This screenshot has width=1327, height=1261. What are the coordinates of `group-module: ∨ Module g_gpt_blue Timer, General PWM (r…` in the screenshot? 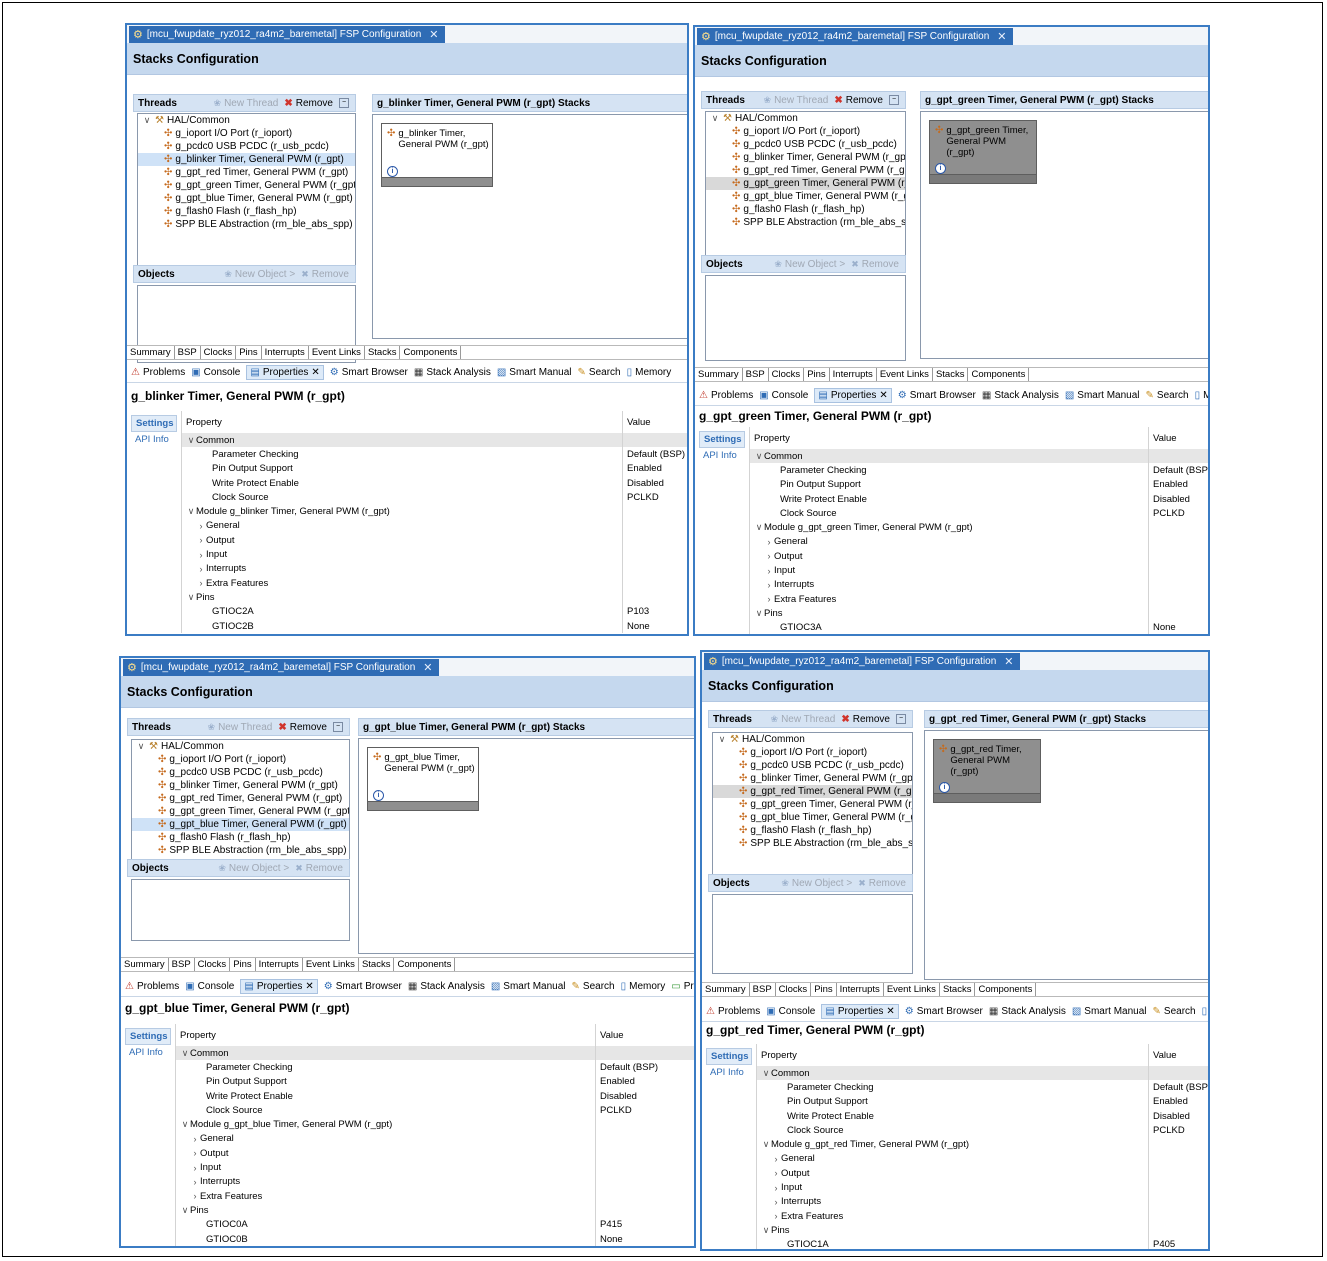 It's located at (435, 1124).